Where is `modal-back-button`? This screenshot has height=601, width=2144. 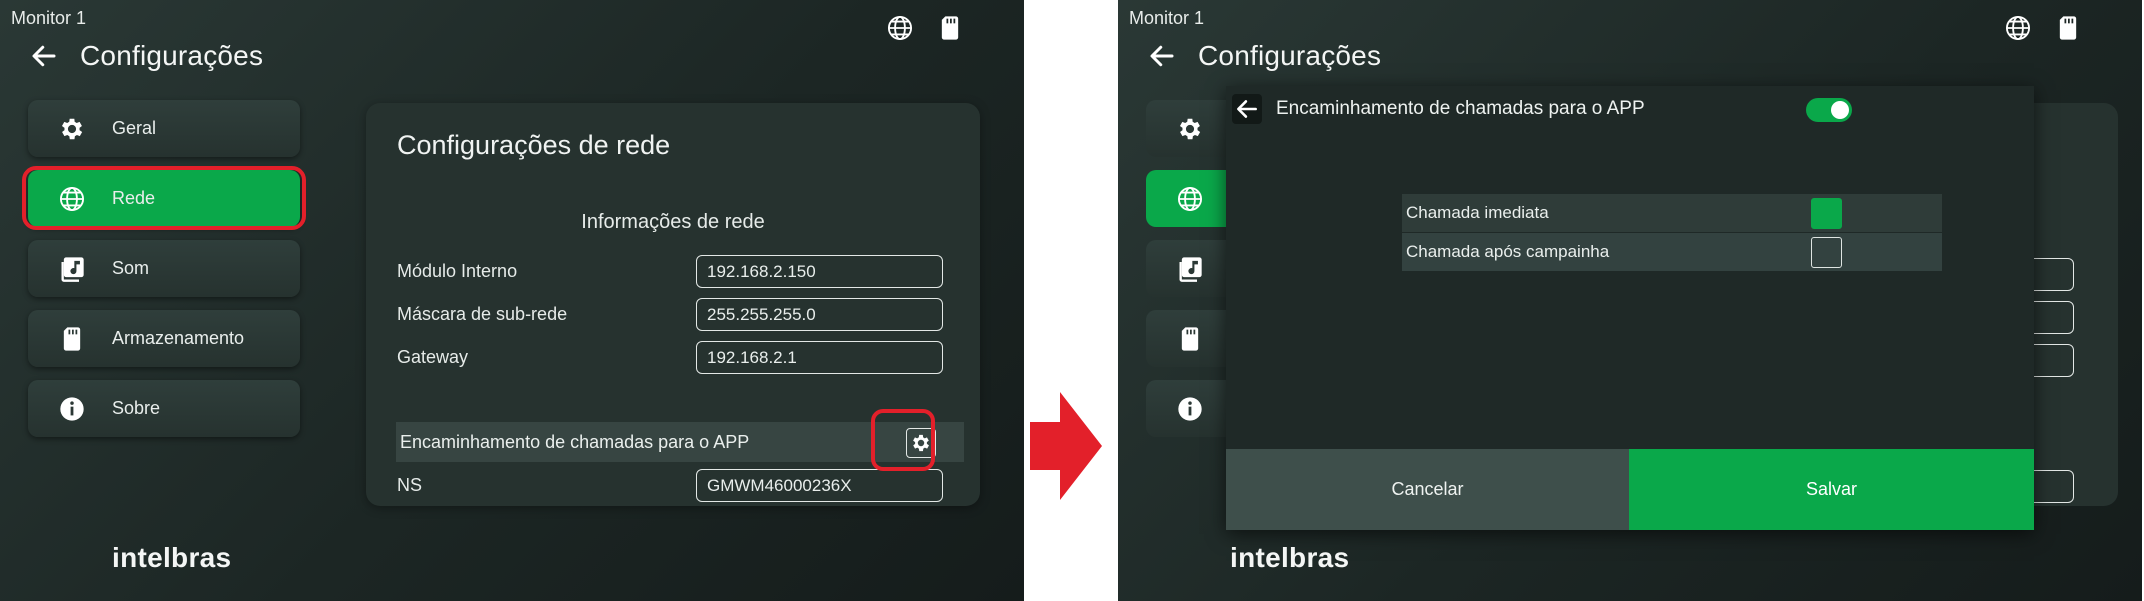
modal-back-button is located at coordinates (1247, 109).